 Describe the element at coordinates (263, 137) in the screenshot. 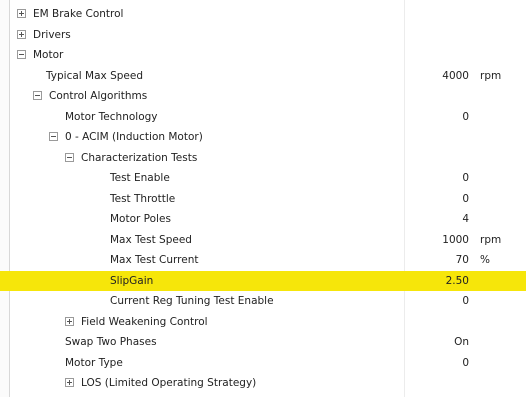

I see `tree-node-acim: 0 - ACIM (Induction Motor)` at that location.